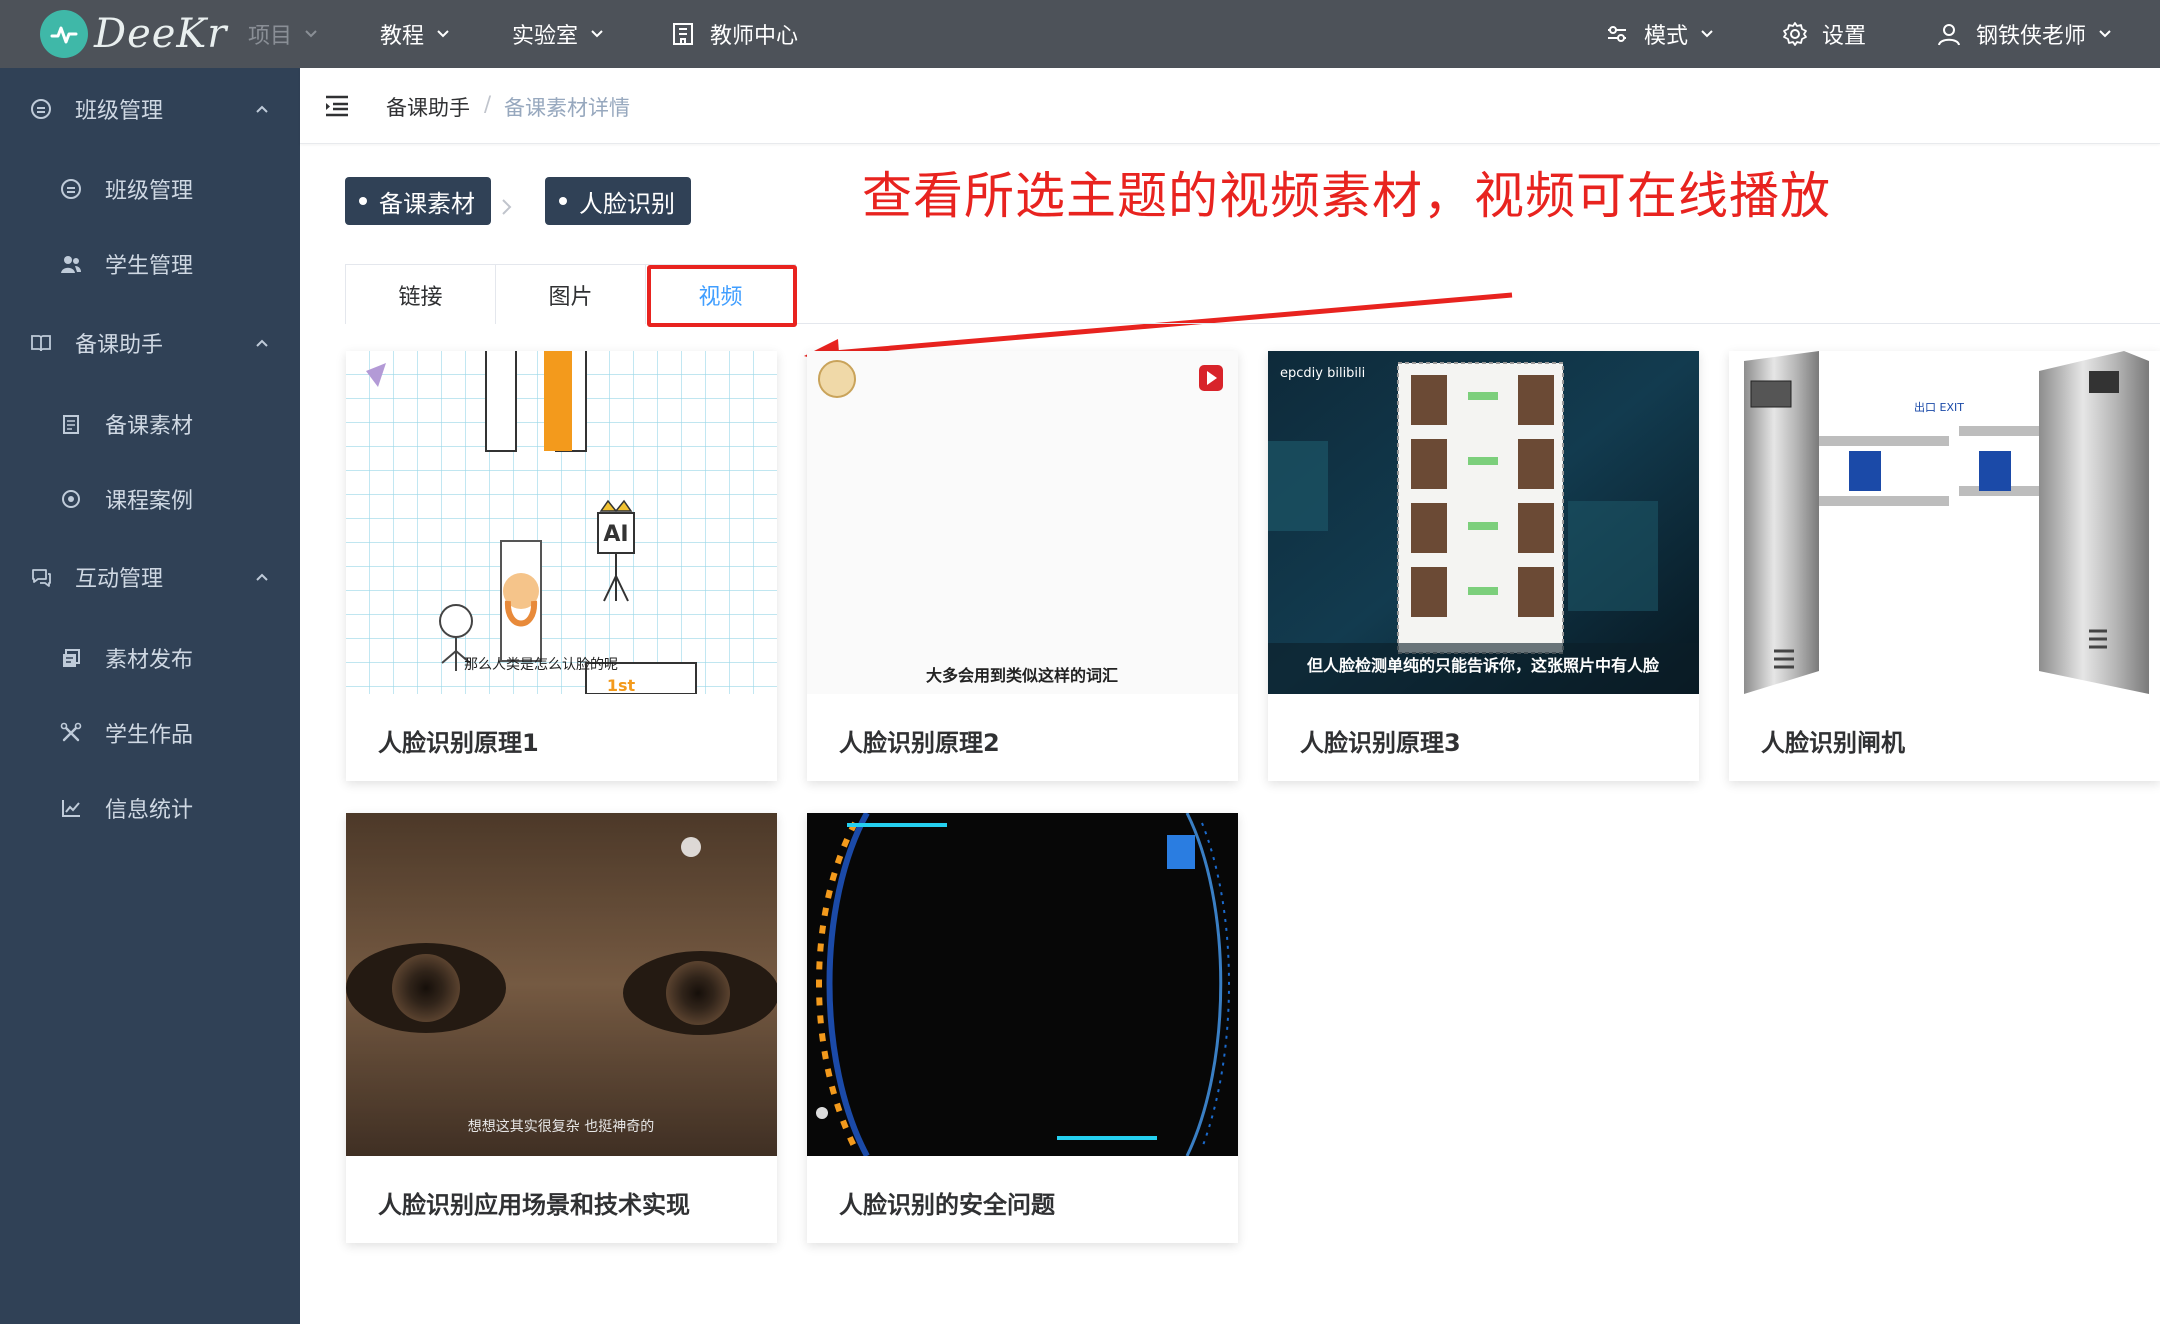 Image resolution: width=2160 pixels, height=1324 pixels. I want to click on nav-mode: 模式, so click(1659, 34).